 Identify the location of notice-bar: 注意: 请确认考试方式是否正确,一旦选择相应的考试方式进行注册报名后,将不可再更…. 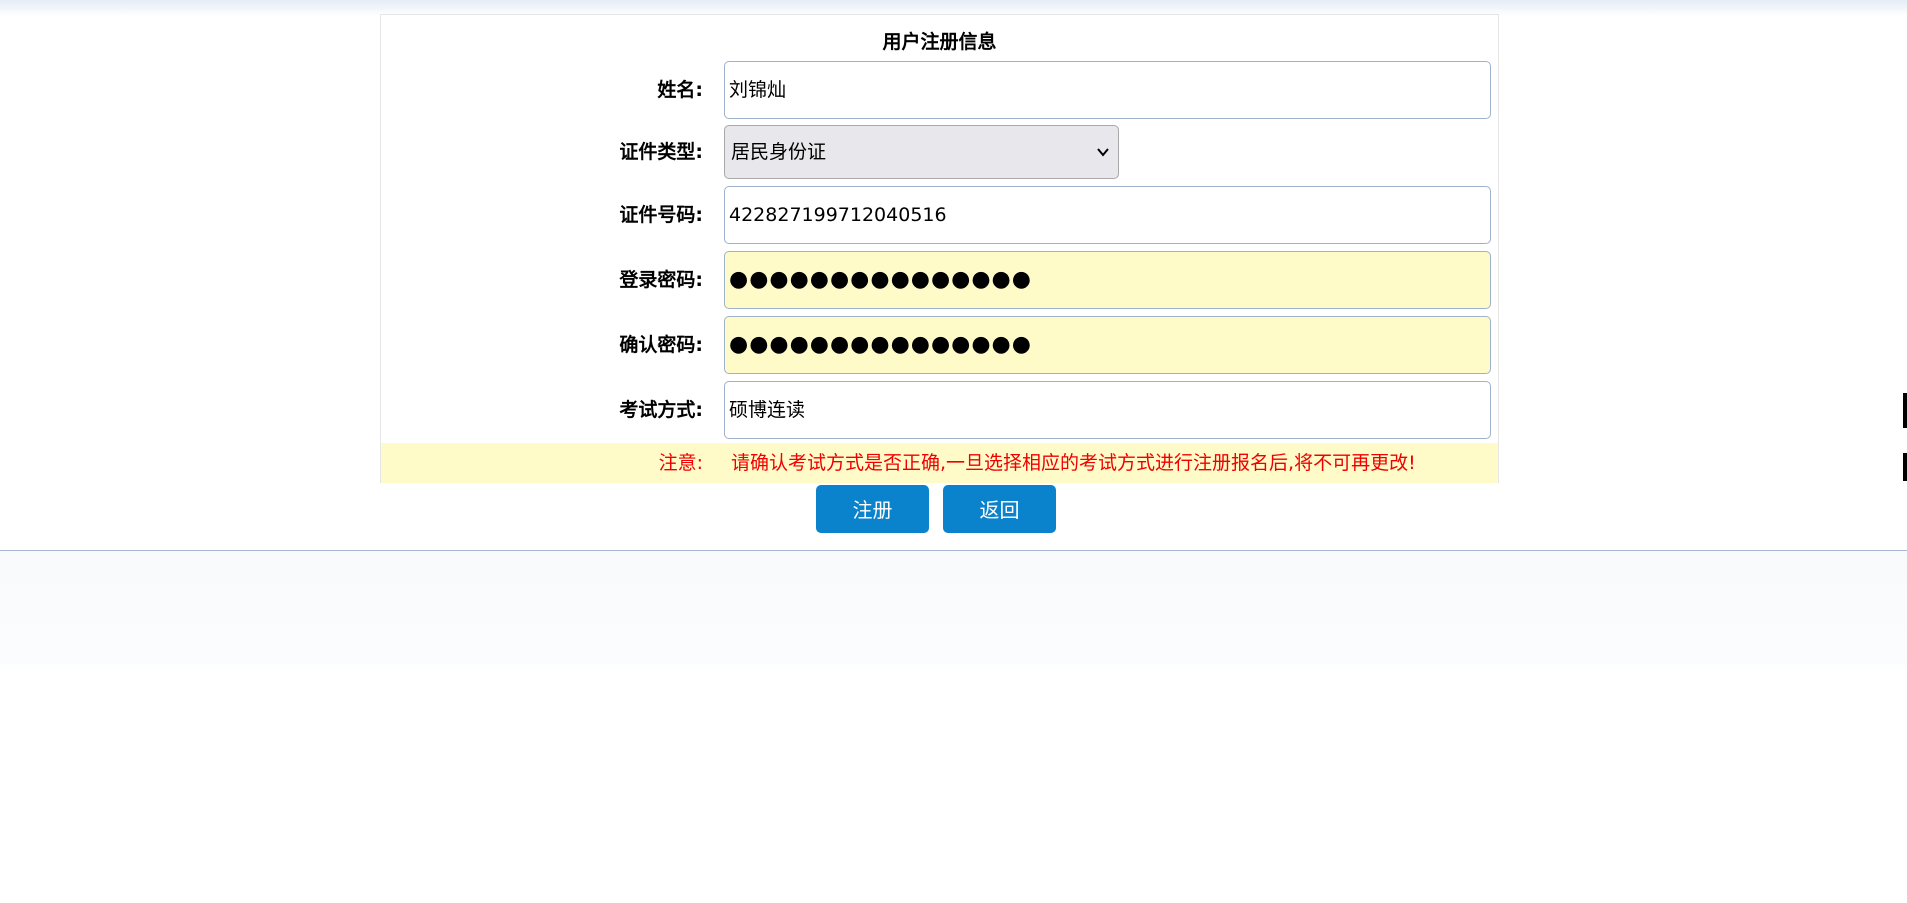
(939, 463).